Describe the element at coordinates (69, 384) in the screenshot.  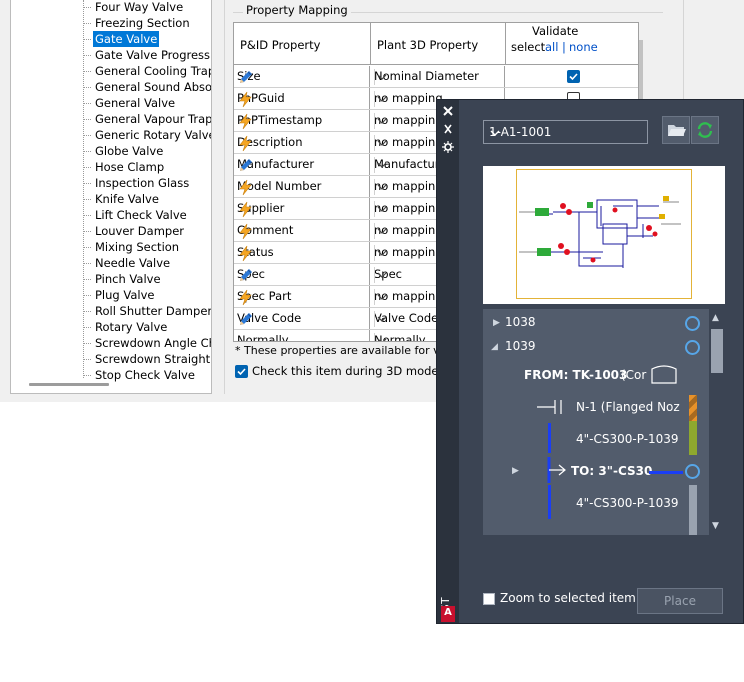
I see `tree-horizontal-scrollbar` at that location.